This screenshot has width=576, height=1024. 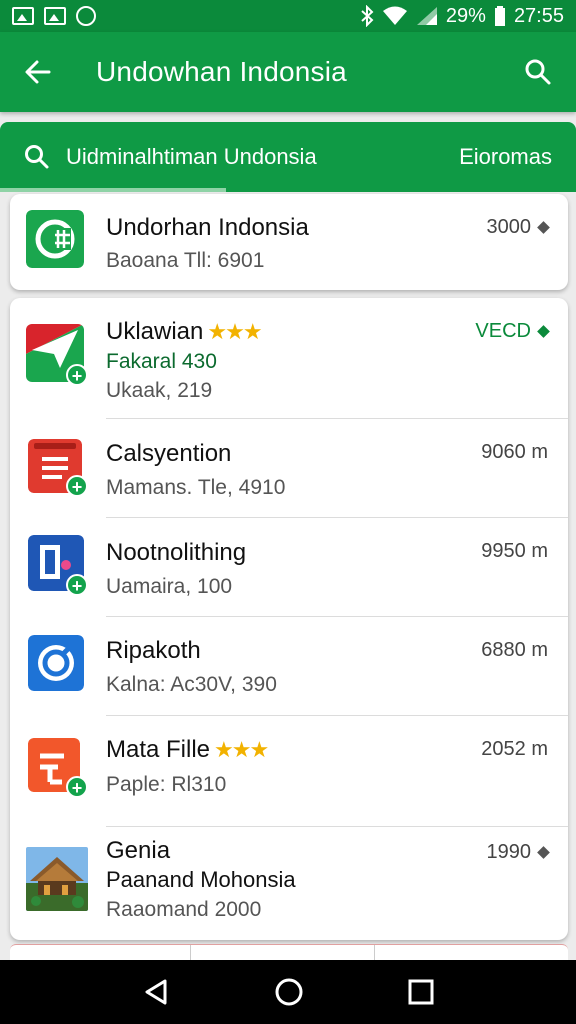 What do you see at coordinates (289, 468) in the screenshot?
I see `list-item: + Calsyention Mamans. Tle, 4910 9060 m` at bounding box center [289, 468].